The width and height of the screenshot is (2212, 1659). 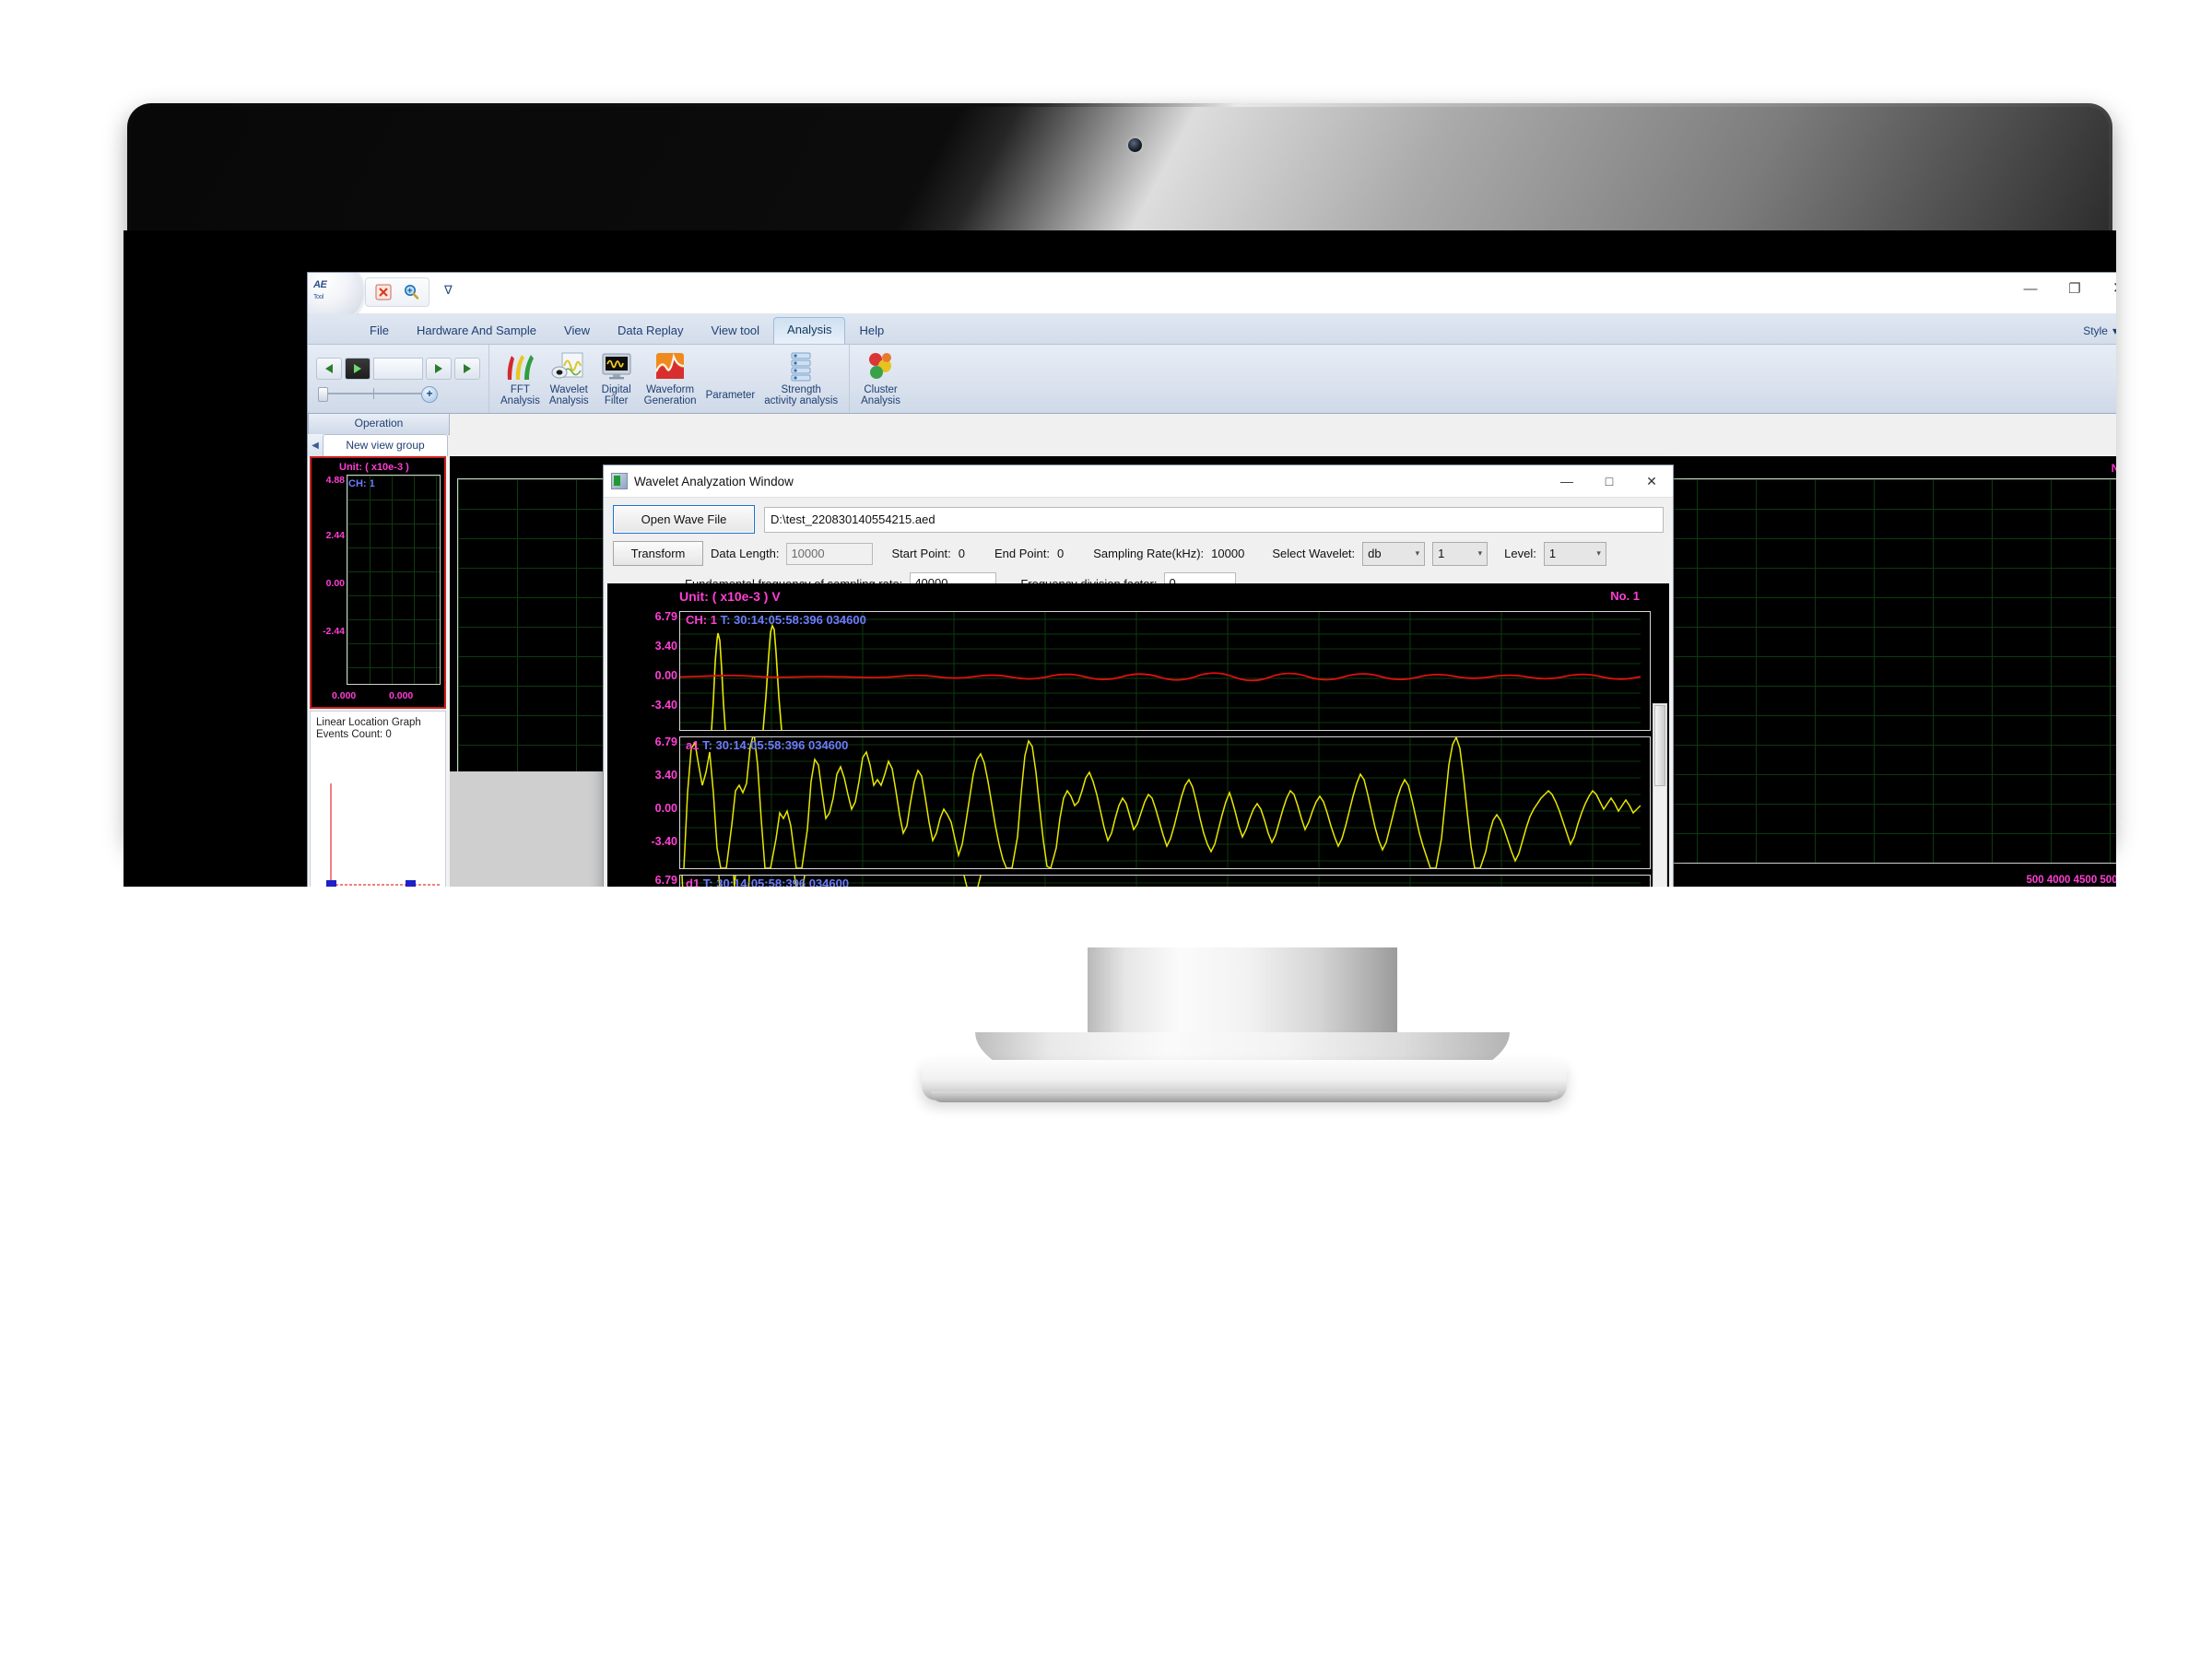 What do you see at coordinates (1659, 745) in the screenshot?
I see `plot-scrollbar-thumb` at bounding box center [1659, 745].